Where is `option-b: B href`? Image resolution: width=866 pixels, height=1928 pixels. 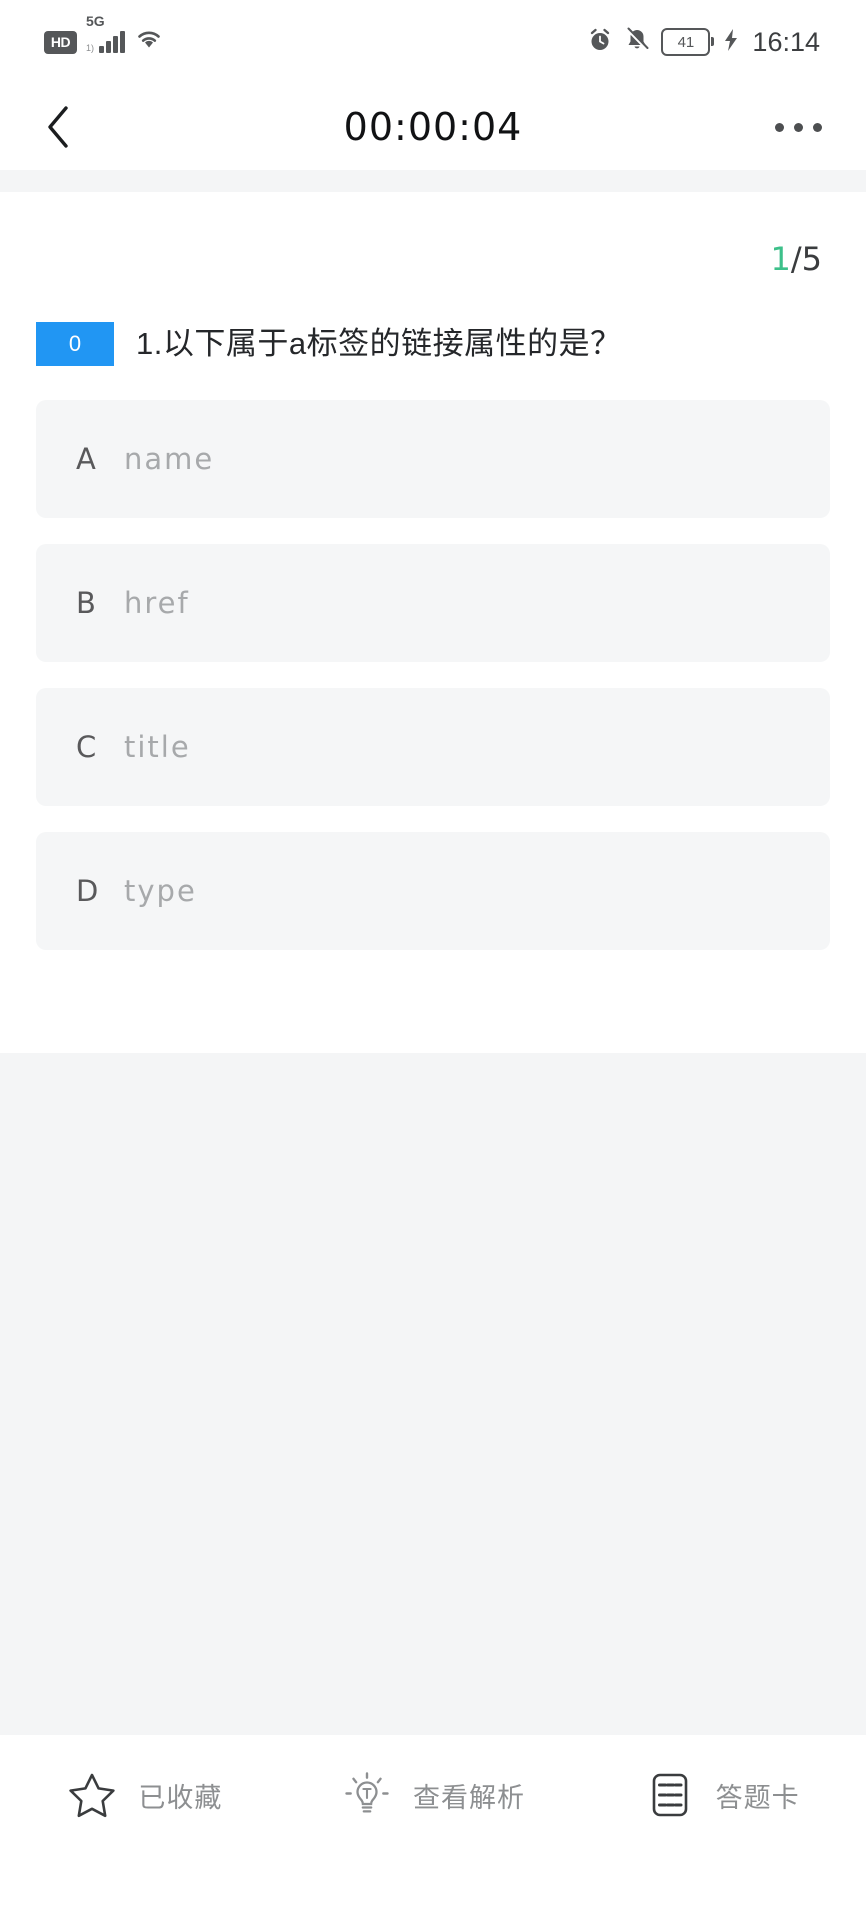 option-b: B href is located at coordinates (433, 603).